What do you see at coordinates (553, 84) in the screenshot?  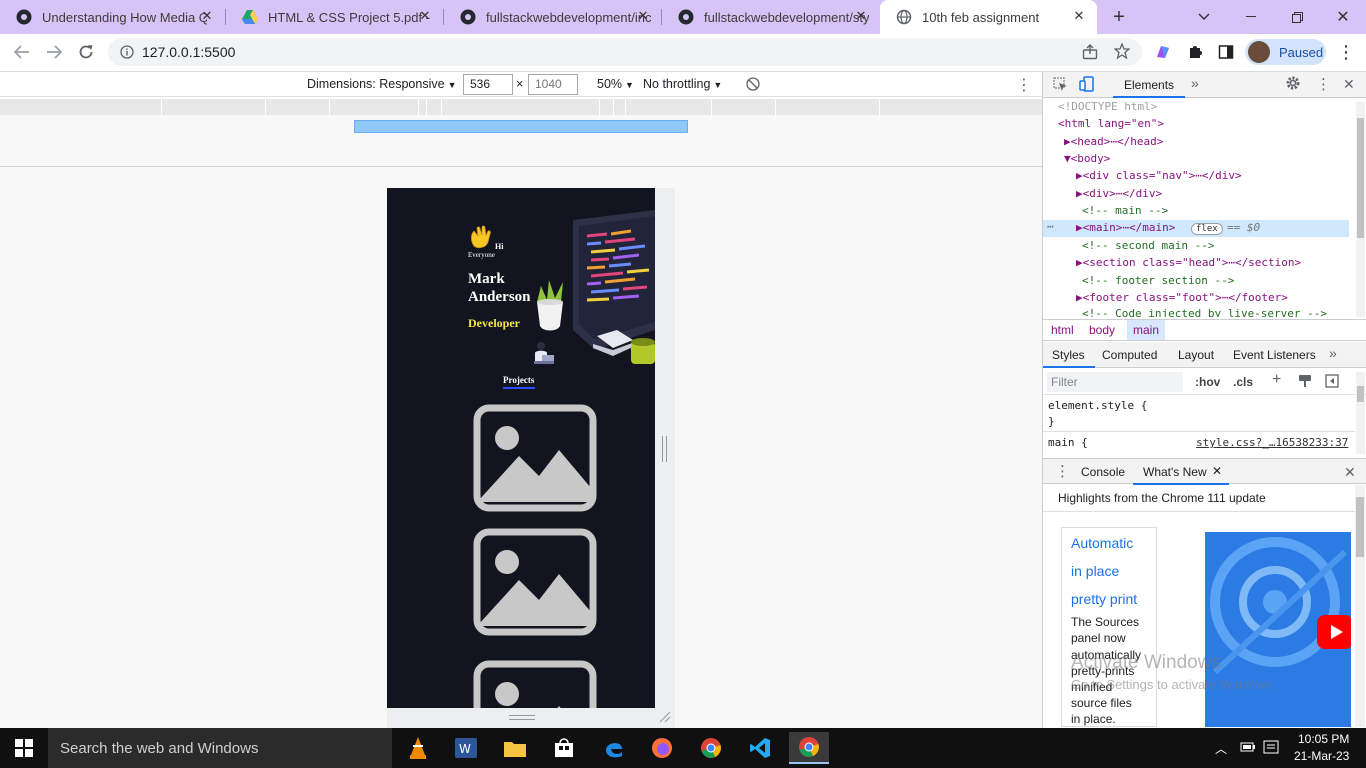 I see `height-input: 1040` at bounding box center [553, 84].